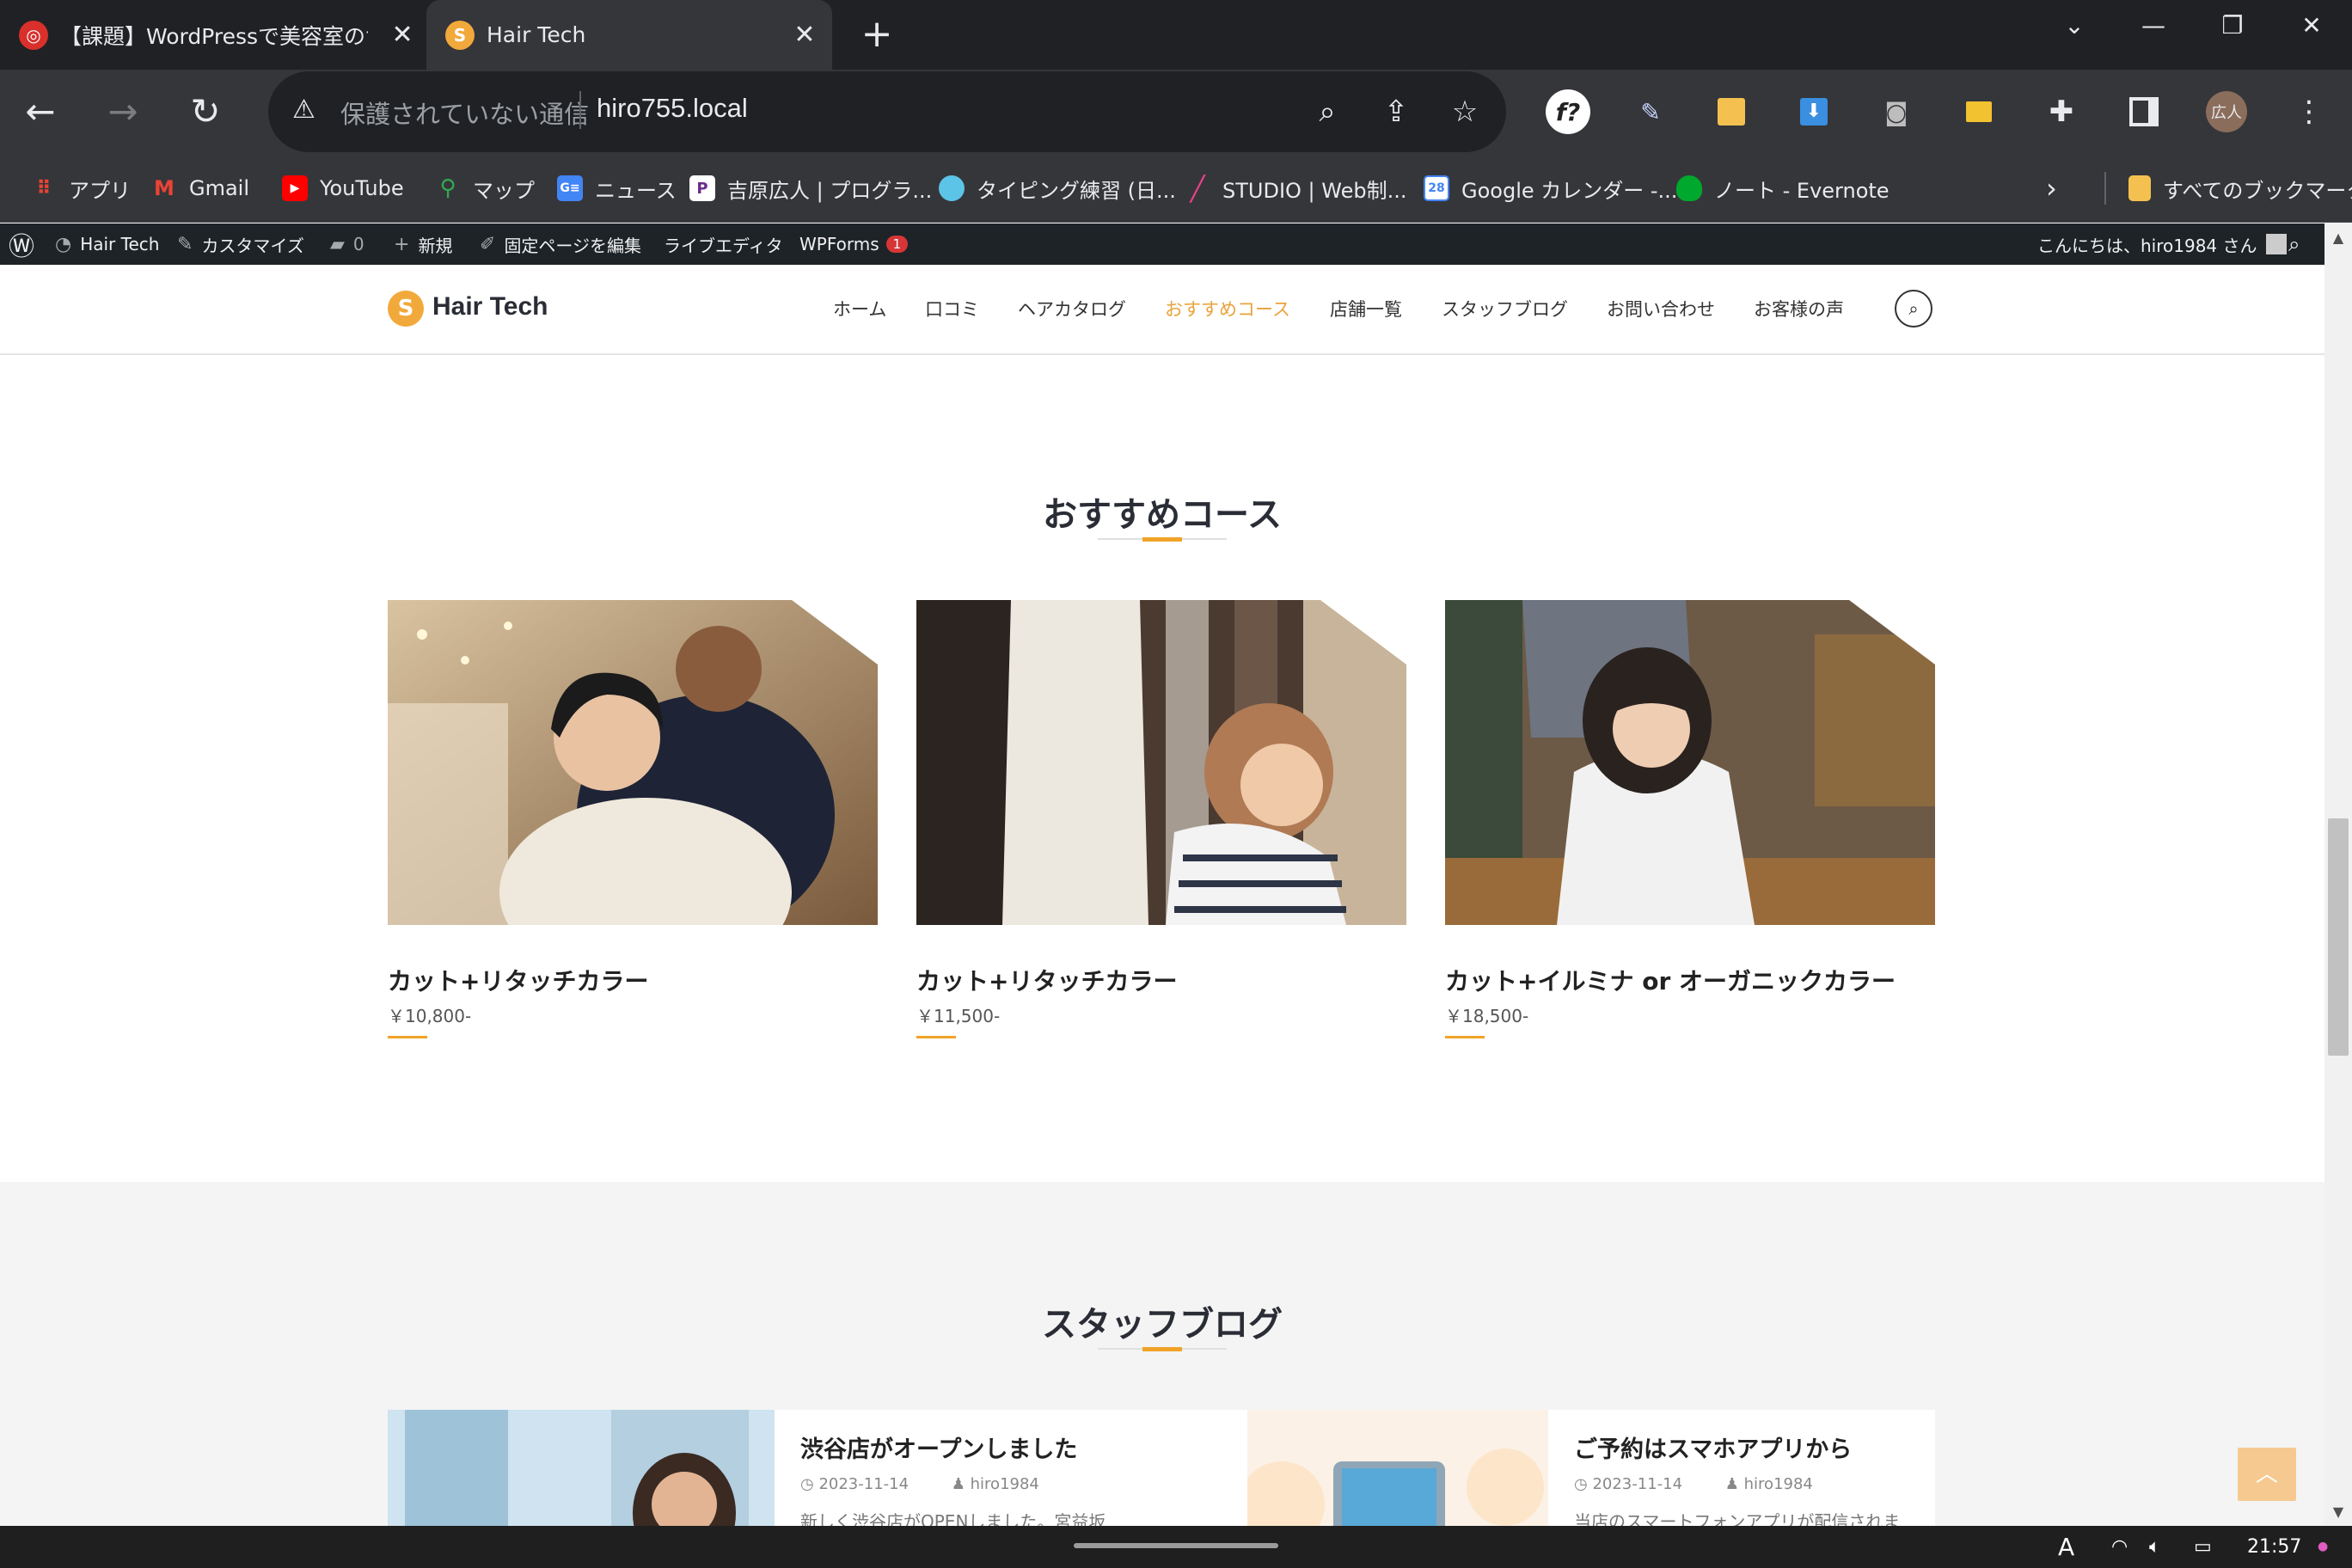 The height and width of the screenshot is (1568, 2352). Describe the element at coordinates (1783, 188) in the screenshot. I see `bookmark-evernote: ノート - Evernote` at that location.